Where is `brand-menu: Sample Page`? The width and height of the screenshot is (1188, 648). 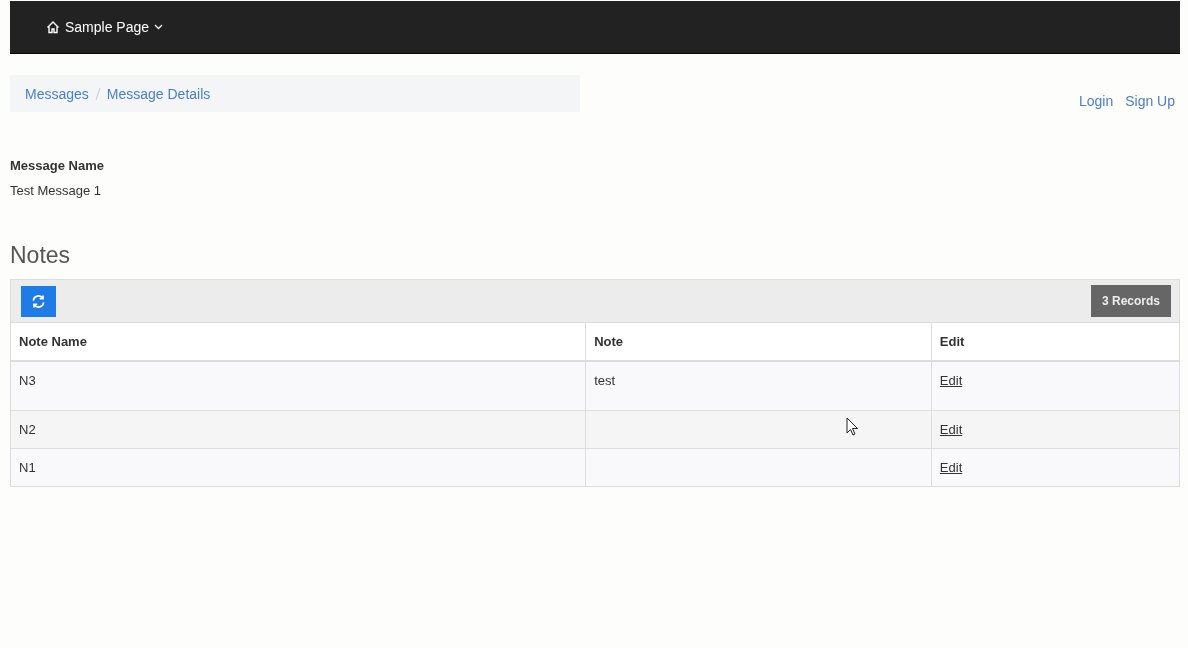
brand-menu: Sample Page is located at coordinates (105, 27).